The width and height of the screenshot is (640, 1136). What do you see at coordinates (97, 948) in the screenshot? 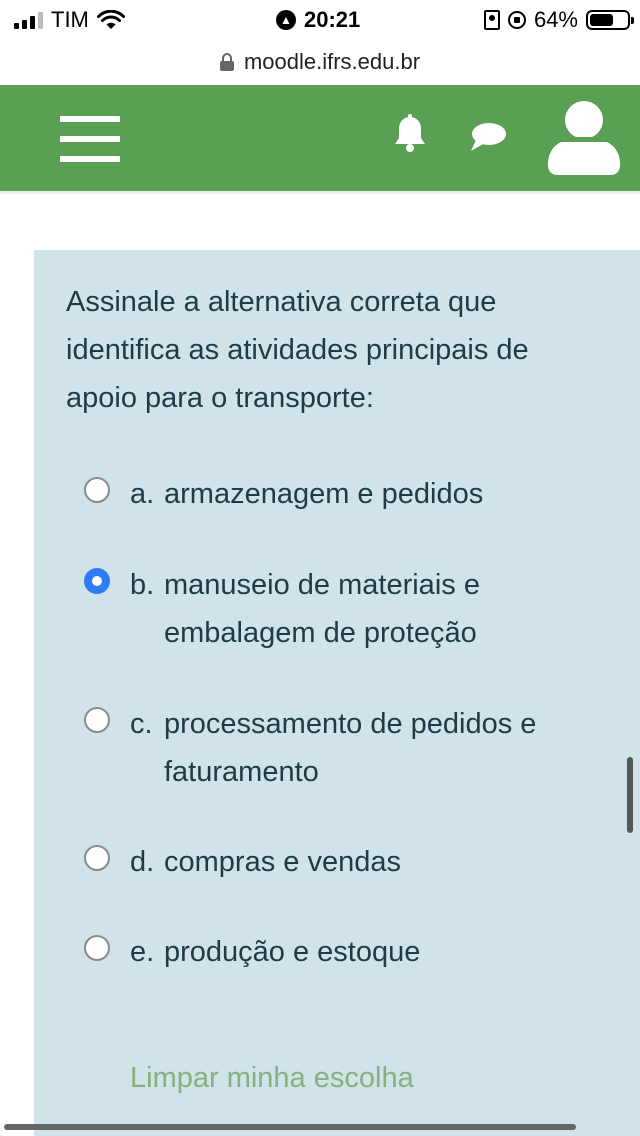
I see `radio-button-e` at bounding box center [97, 948].